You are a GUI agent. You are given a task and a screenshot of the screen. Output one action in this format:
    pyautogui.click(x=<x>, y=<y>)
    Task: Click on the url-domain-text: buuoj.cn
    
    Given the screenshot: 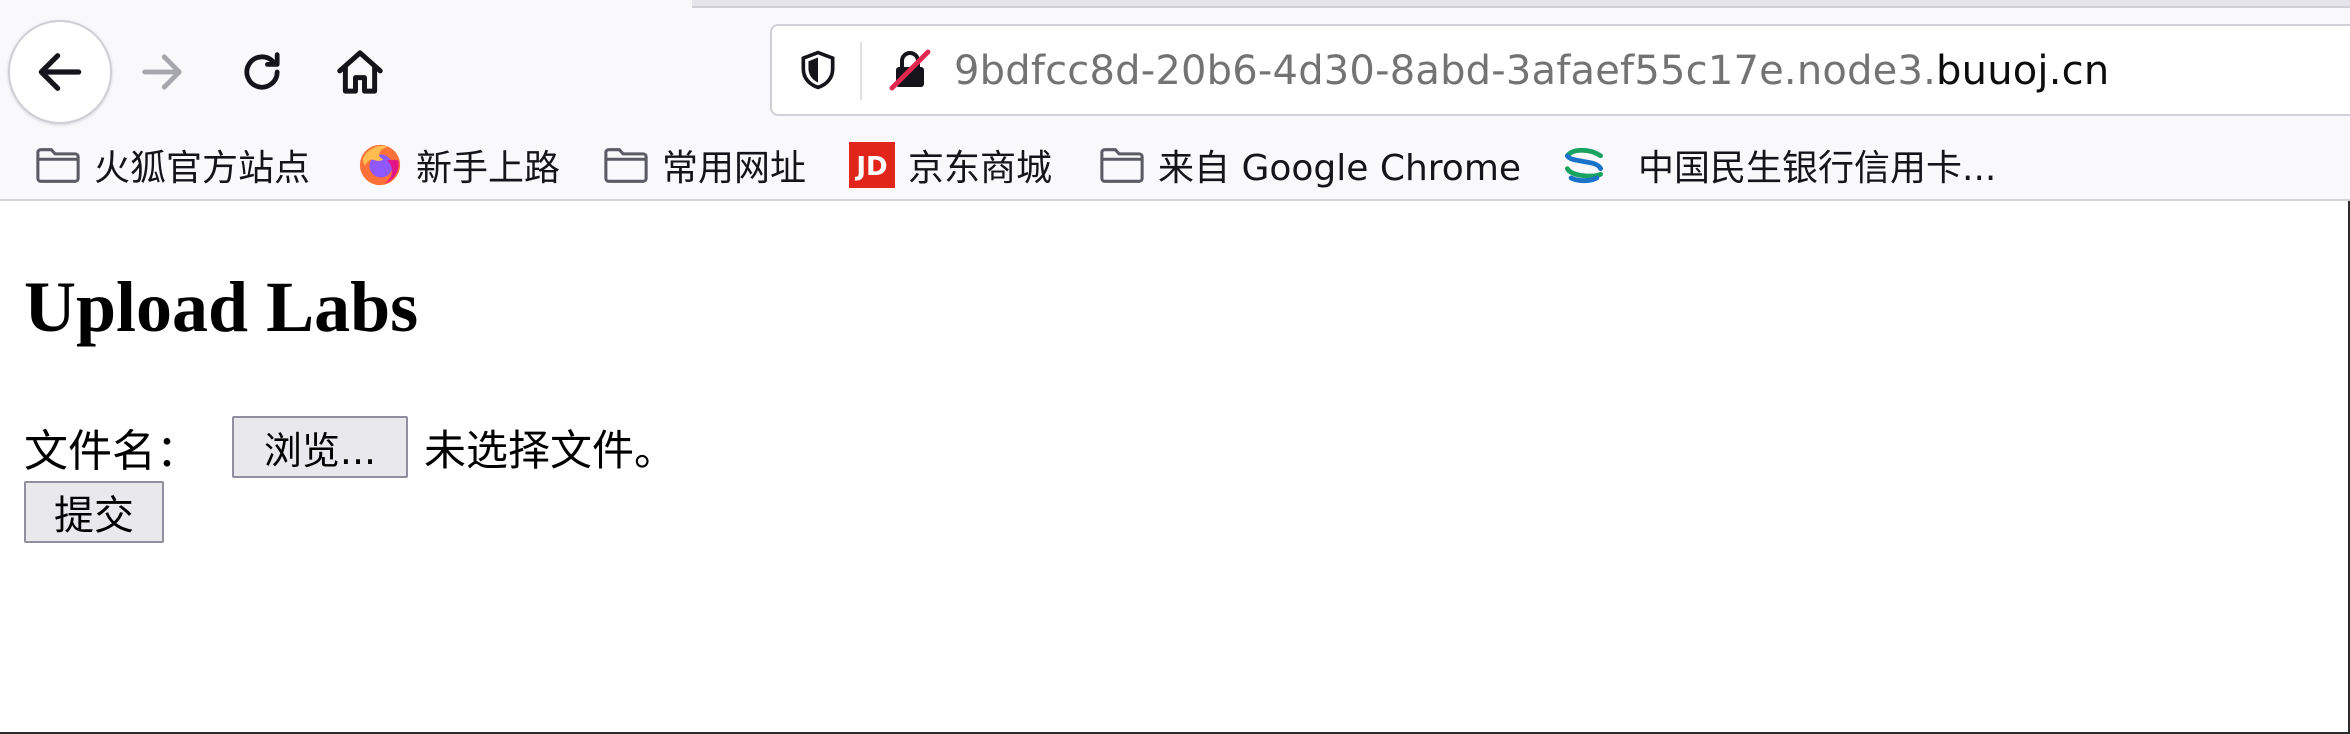 What is the action you would take?
    pyautogui.click(x=2023, y=71)
    